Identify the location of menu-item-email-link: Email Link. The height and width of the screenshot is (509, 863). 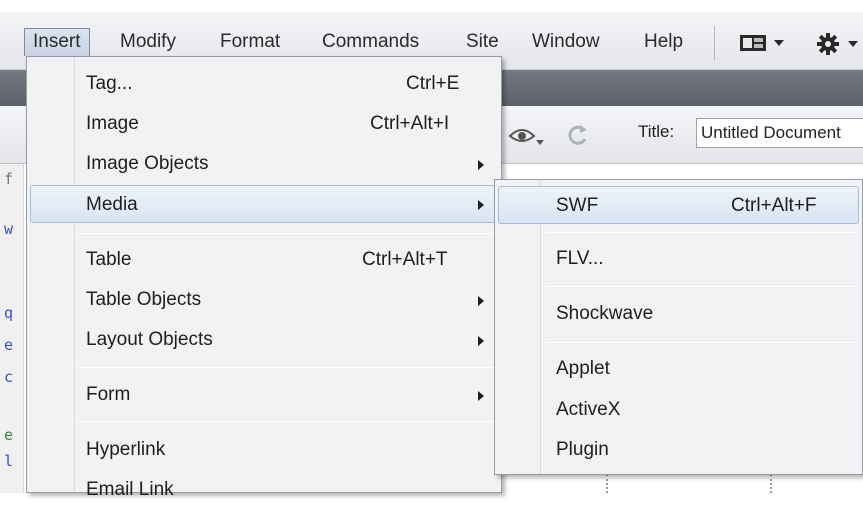
(264, 490).